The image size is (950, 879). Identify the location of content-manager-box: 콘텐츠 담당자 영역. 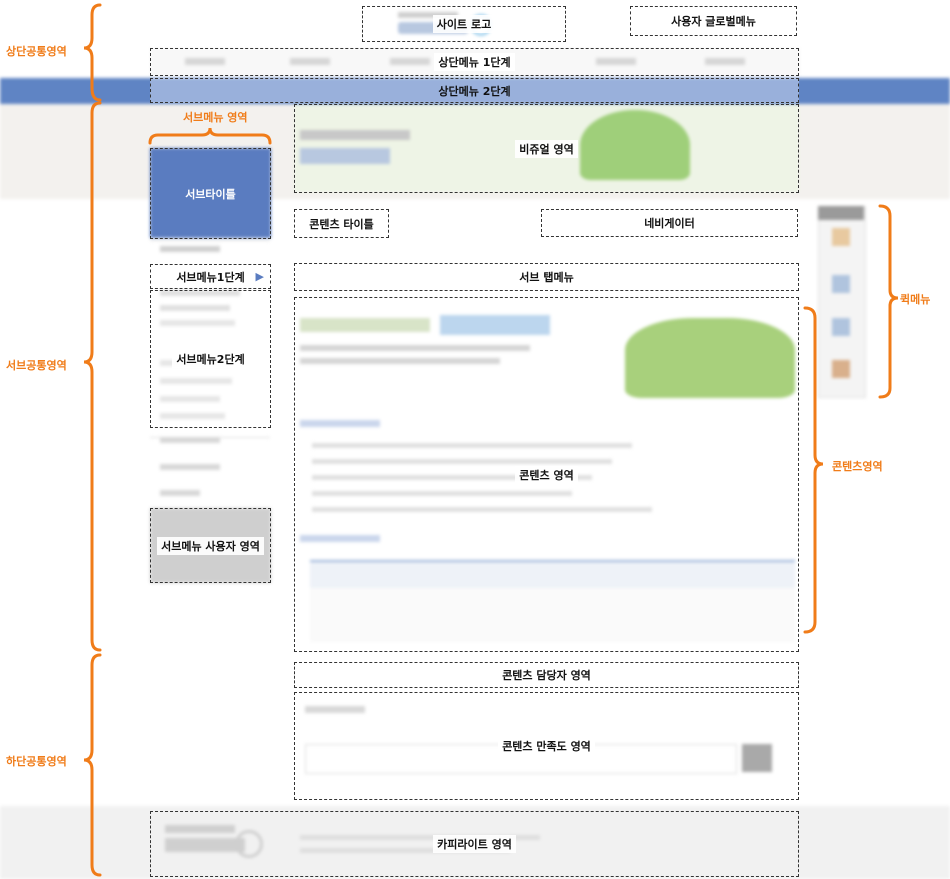
(546, 675).